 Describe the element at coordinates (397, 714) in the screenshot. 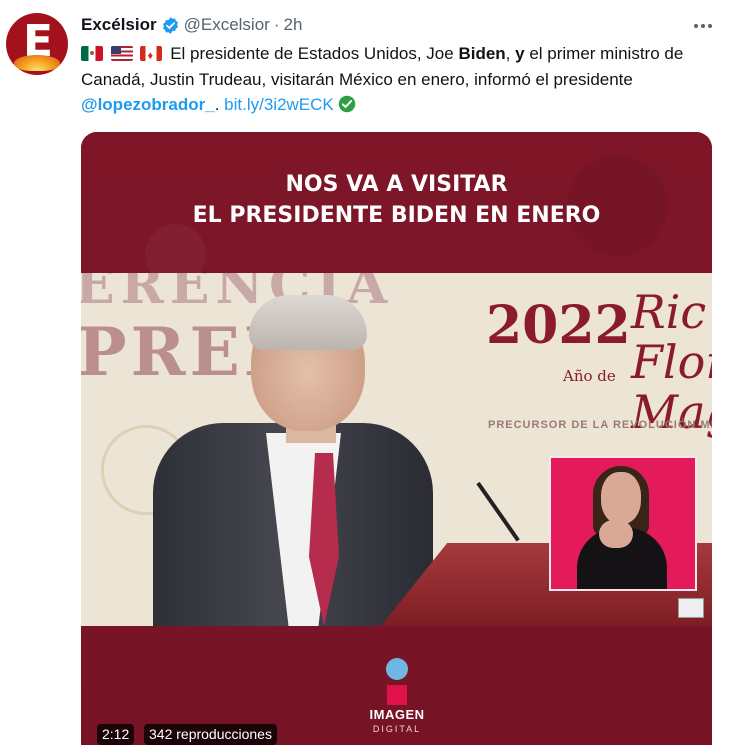

I see `logo-line-1: IMAGEN` at that location.